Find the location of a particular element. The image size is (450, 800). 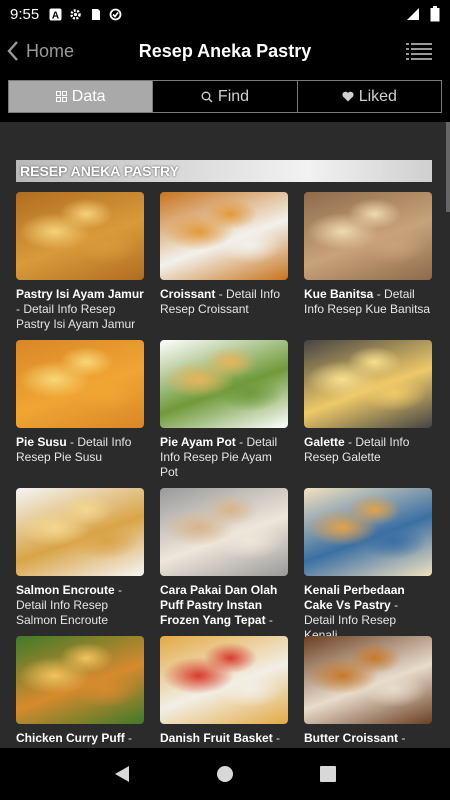

heart-icon is located at coordinates (348, 96).